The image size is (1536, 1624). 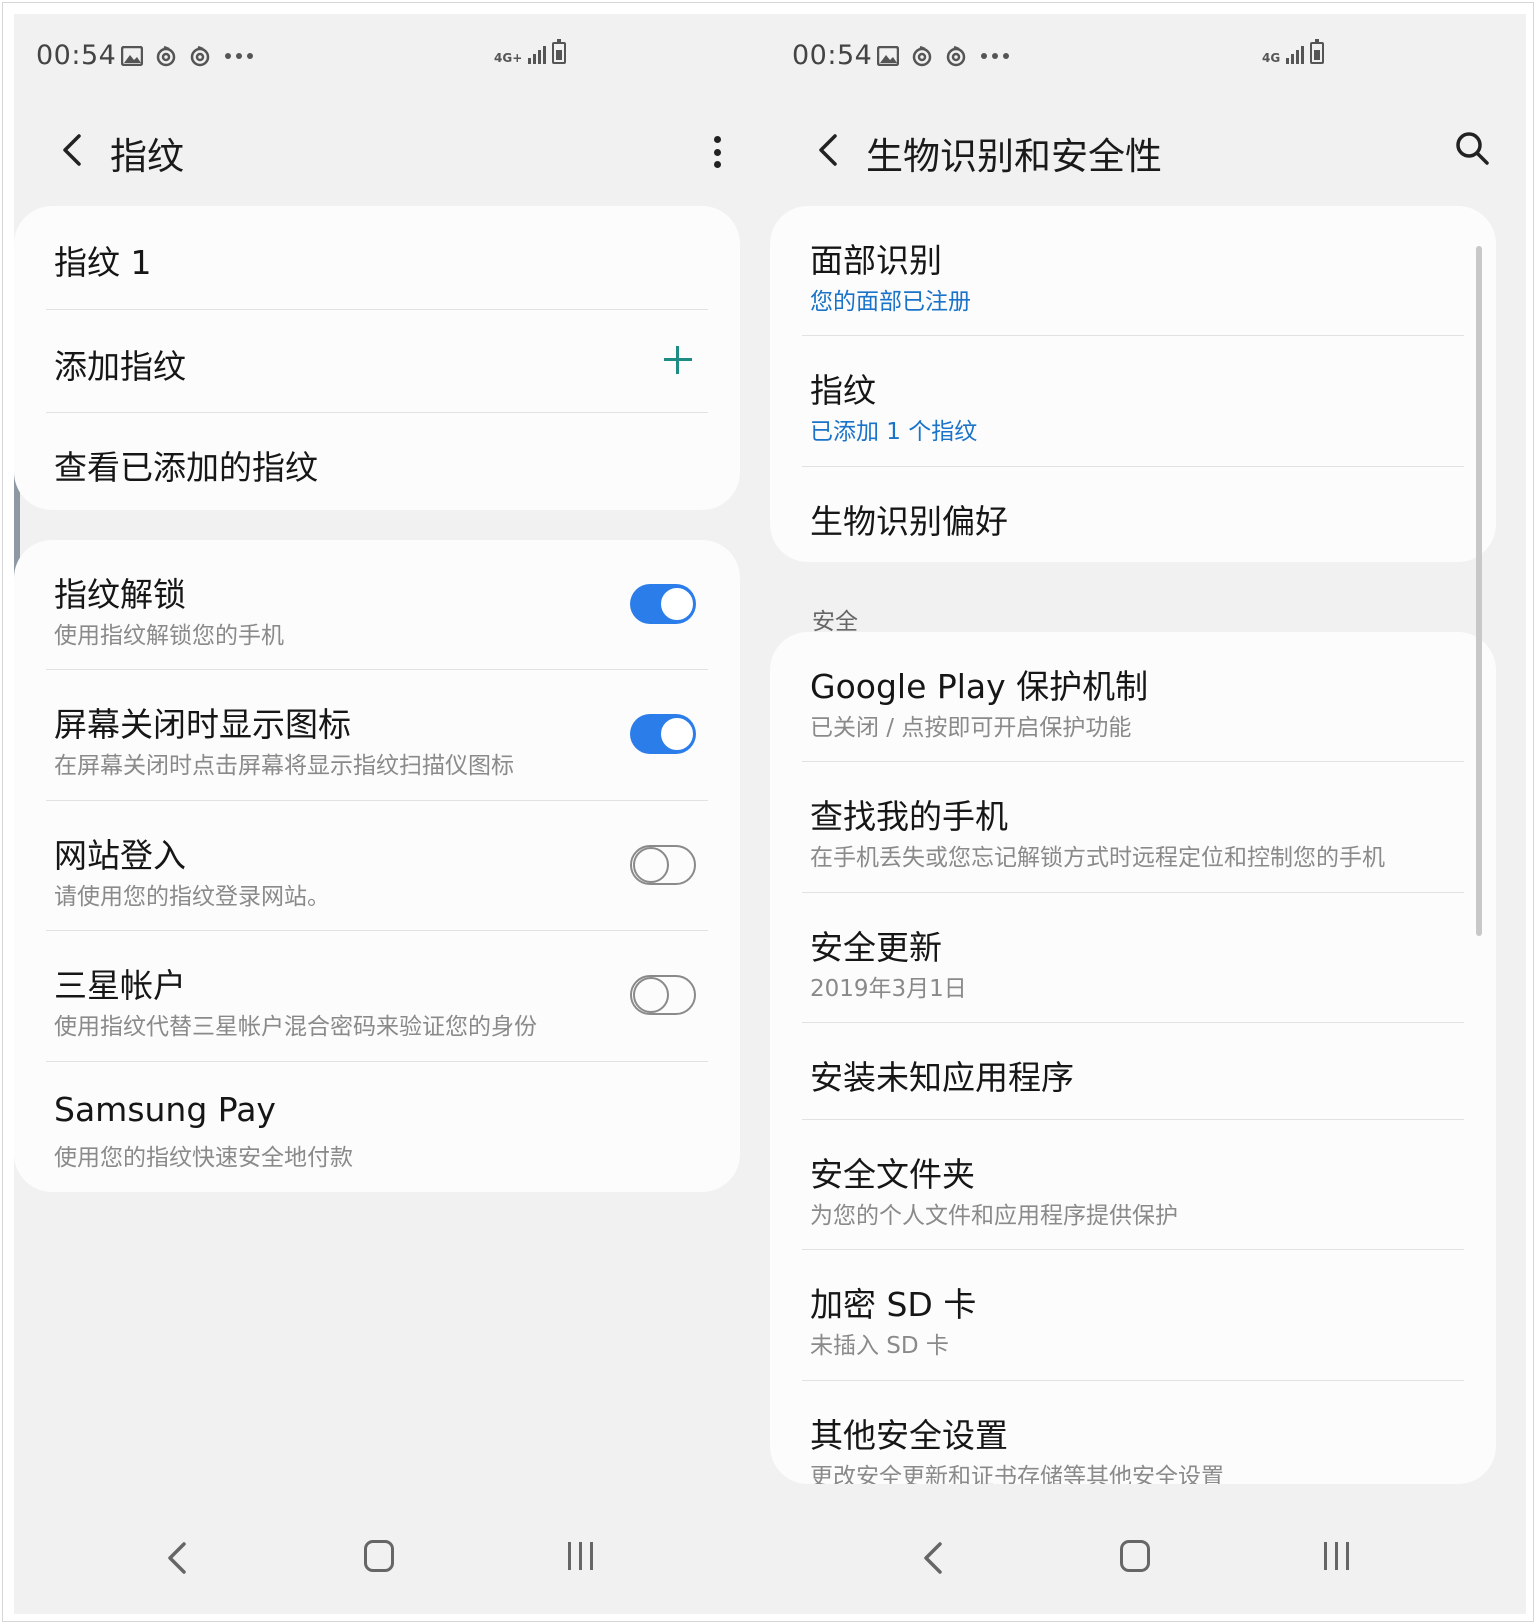 What do you see at coordinates (1133, 1185) in the screenshot?
I see `list-item-secure-folder: 安全文件夹 为您的个人文件和应用程序提供保护` at bounding box center [1133, 1185].